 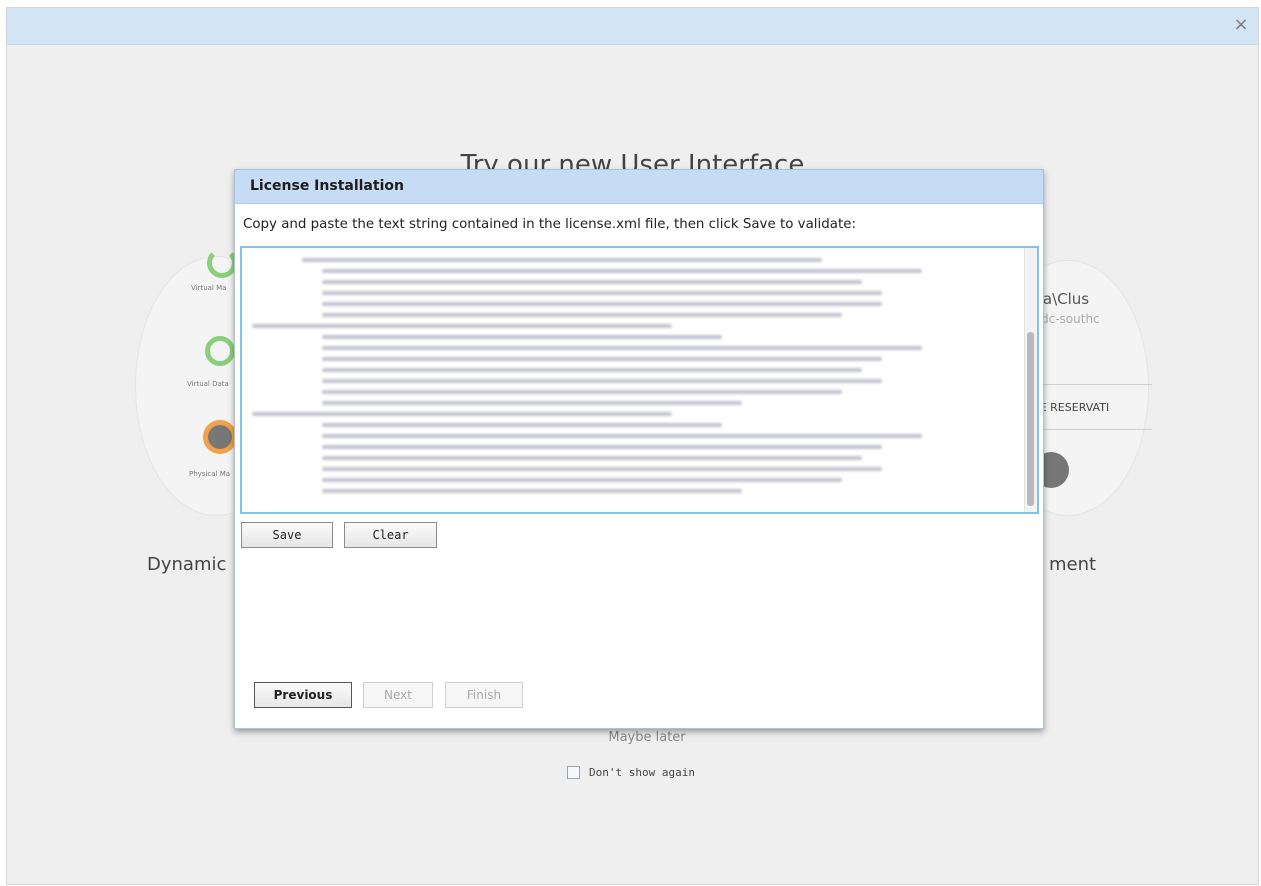 I want to click on reserve-button: TE RESERVATI, so click(x=1089, y=407).